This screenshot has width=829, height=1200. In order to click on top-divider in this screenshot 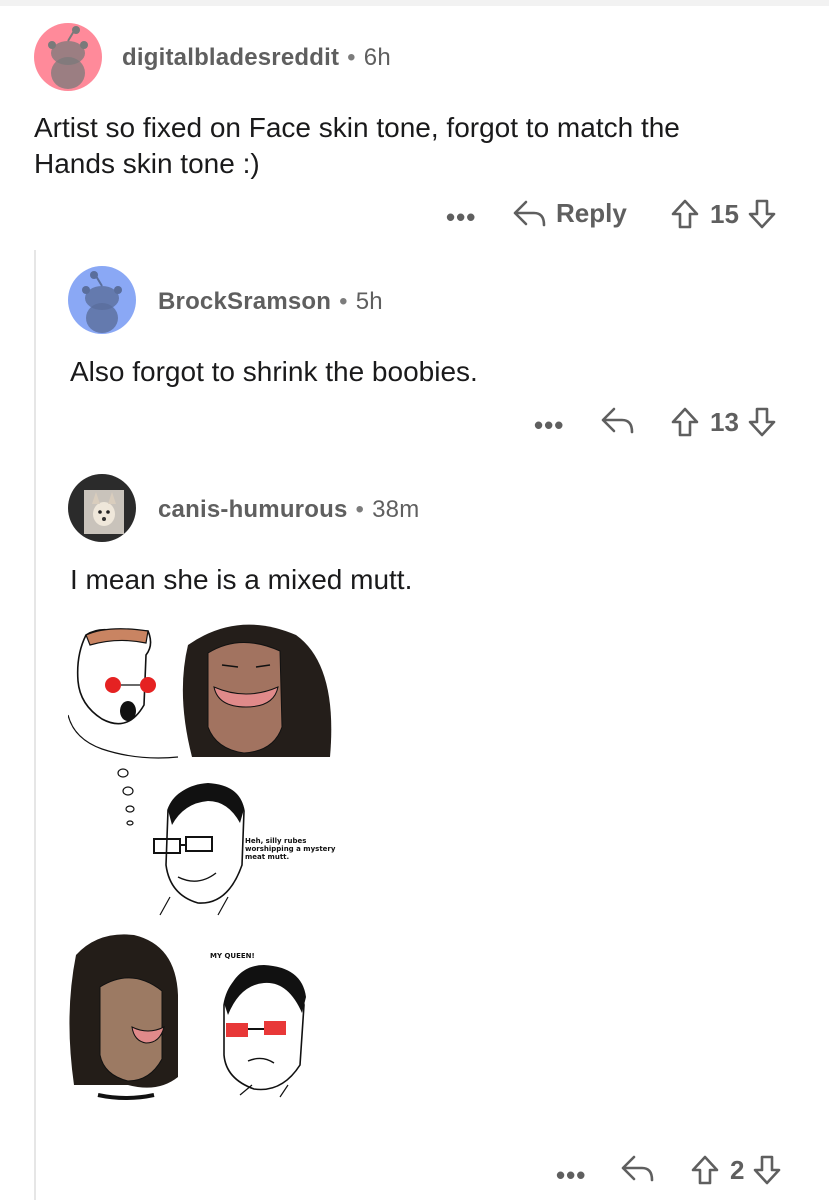, I will do `click(414, 3)`.